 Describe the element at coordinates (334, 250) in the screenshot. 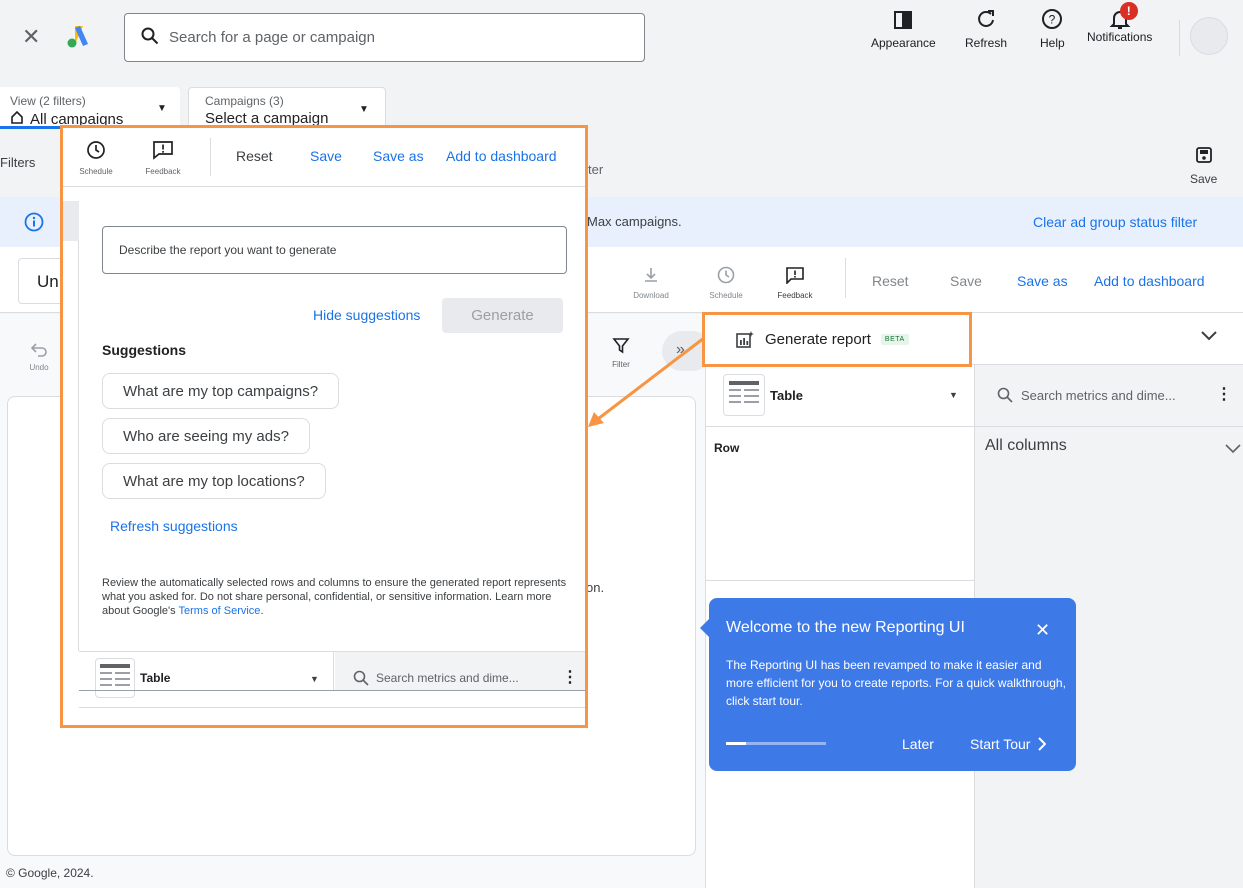

I see `describe-report-input: Describe the report you want to generate` at that location.